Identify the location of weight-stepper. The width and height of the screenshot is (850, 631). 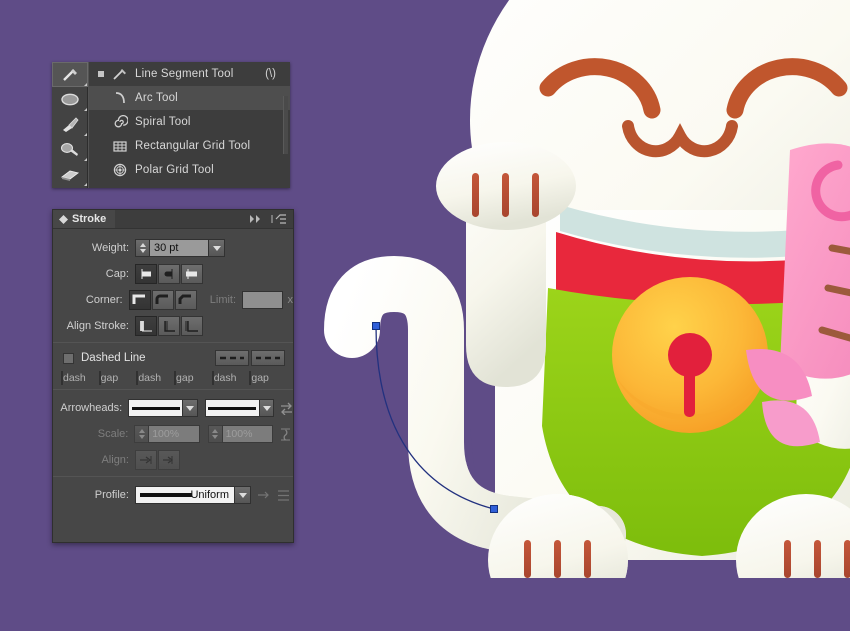
(142, 248).